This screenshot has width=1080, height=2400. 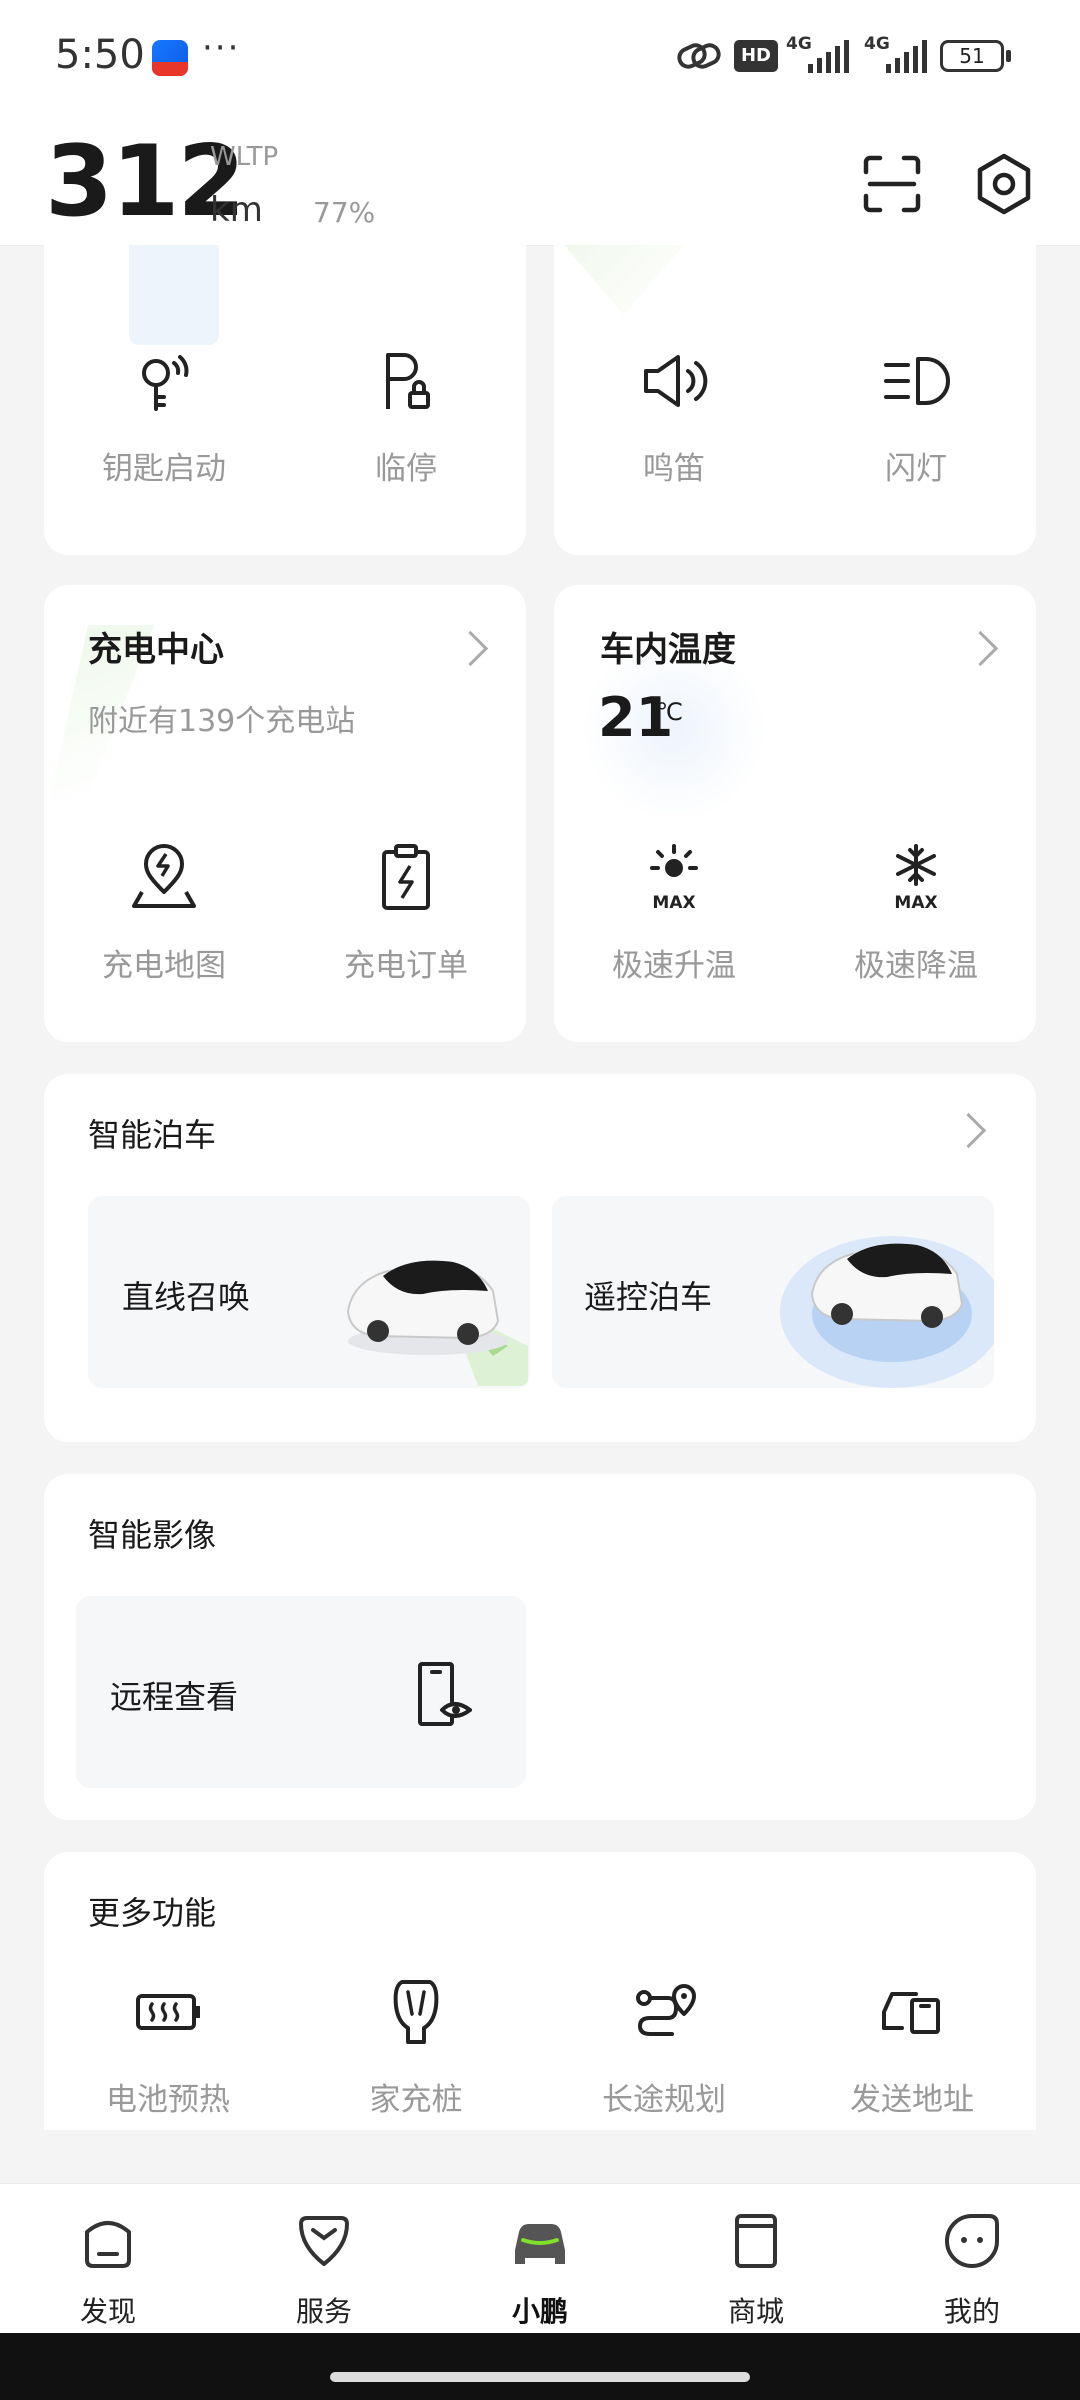 What do you see at coordinates (916, 469) in the screenshot?
I see `flash-lights-label: 闪灯` at bounding box center [916, 469].